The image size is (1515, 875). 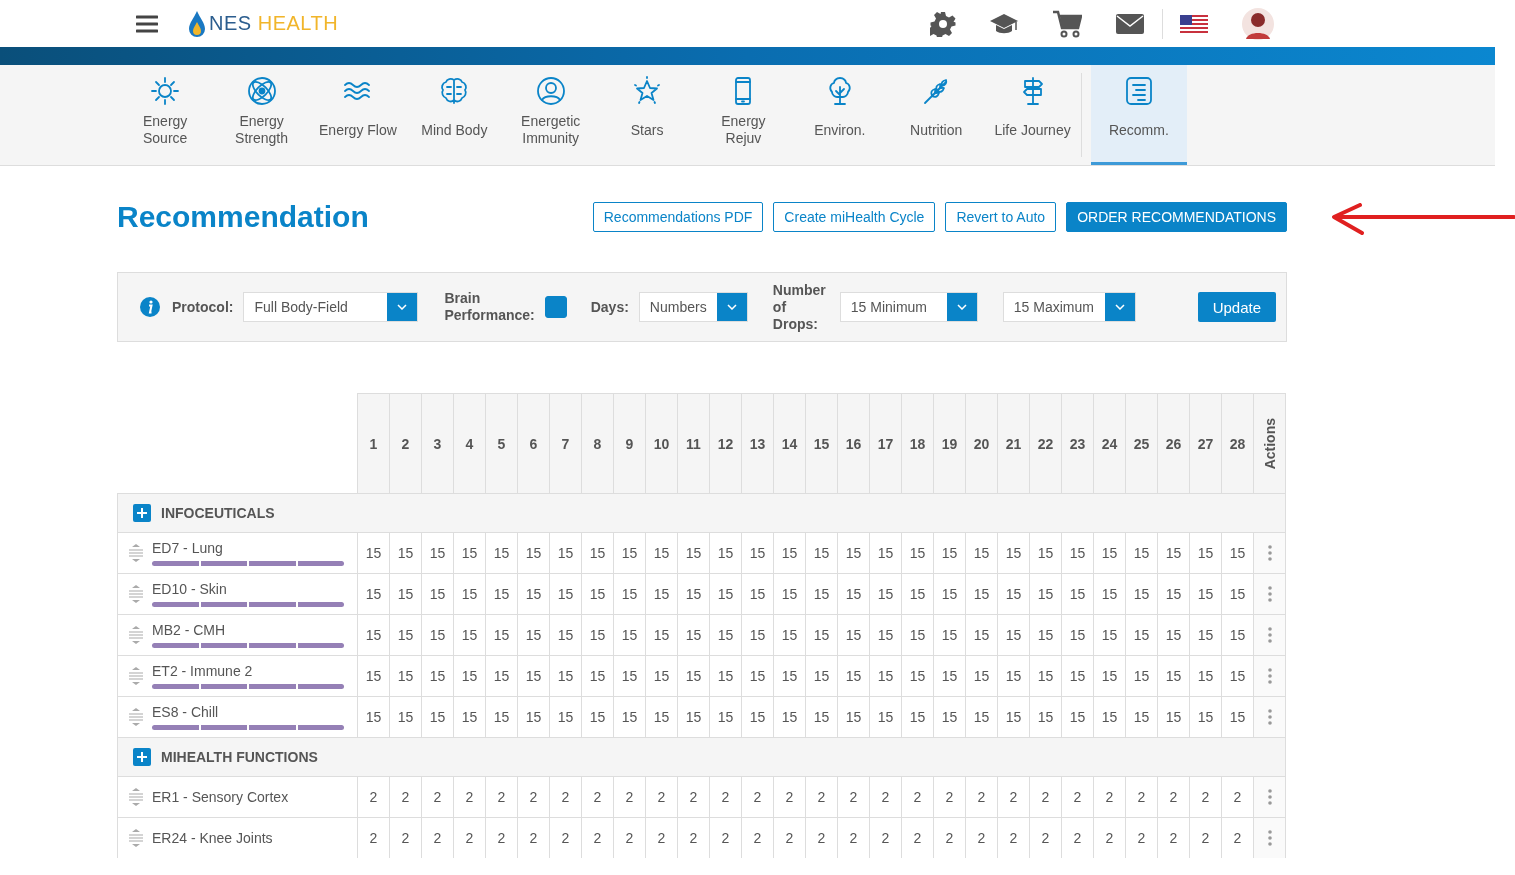 What do you see at coordinates (854, 217) in the screenshot?
I see `action-button: Create miHealth Cycle` at bounding box center [854, 217].